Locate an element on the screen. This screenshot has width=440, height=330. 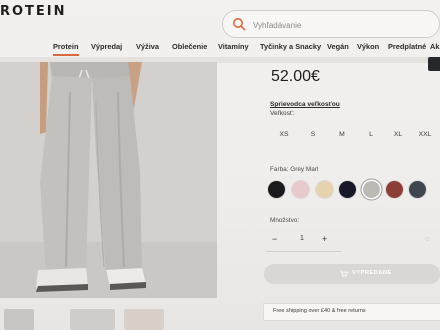
nav-item-sale: Výpredaj is located at coordinates (106, 46).